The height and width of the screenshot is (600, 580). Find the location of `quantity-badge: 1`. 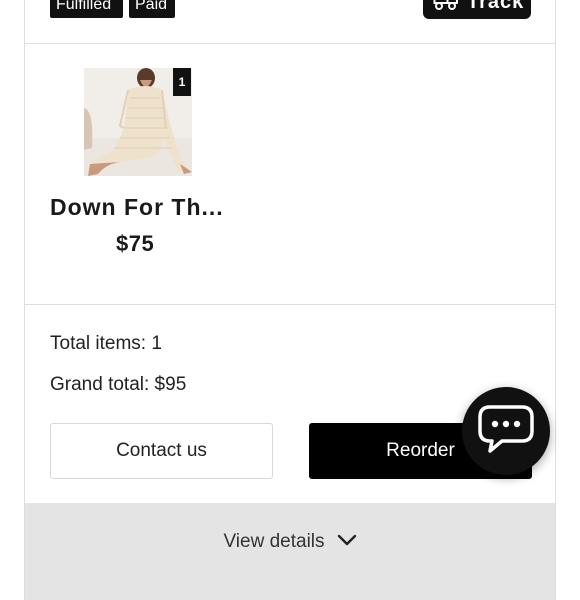

quantity-badge: 1 is located at coordinates (182, 82).